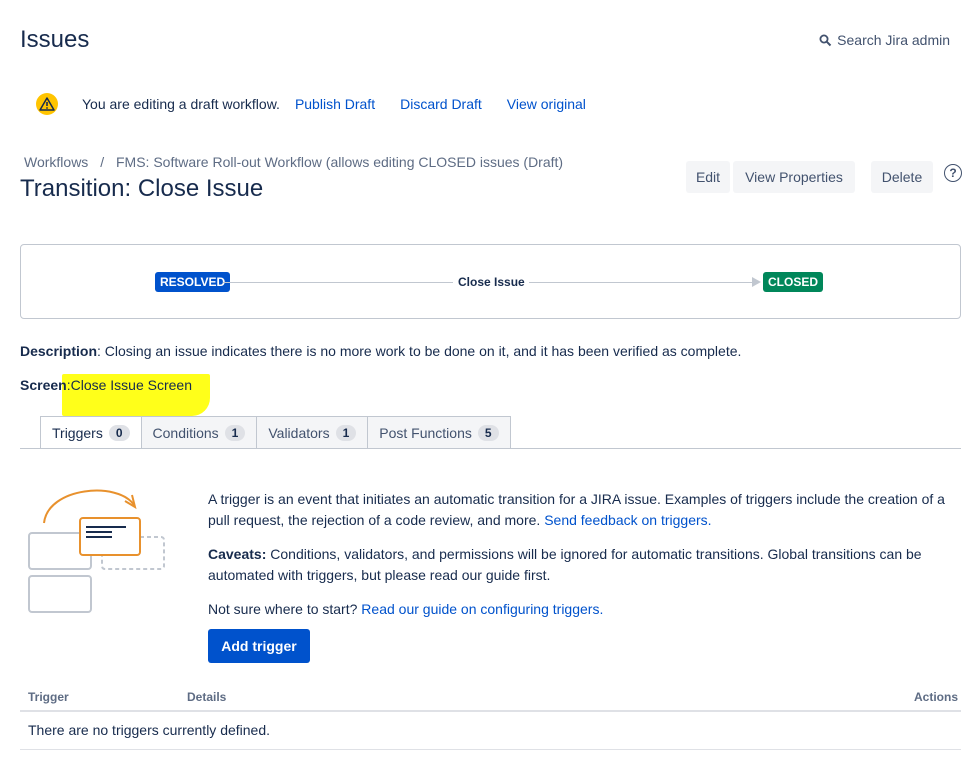 Image resolution: width=980 pixels, height=777 pixels. Describe the element at coordinates (490, 448) in the screenshot. I see `tabs-divider` at that location.